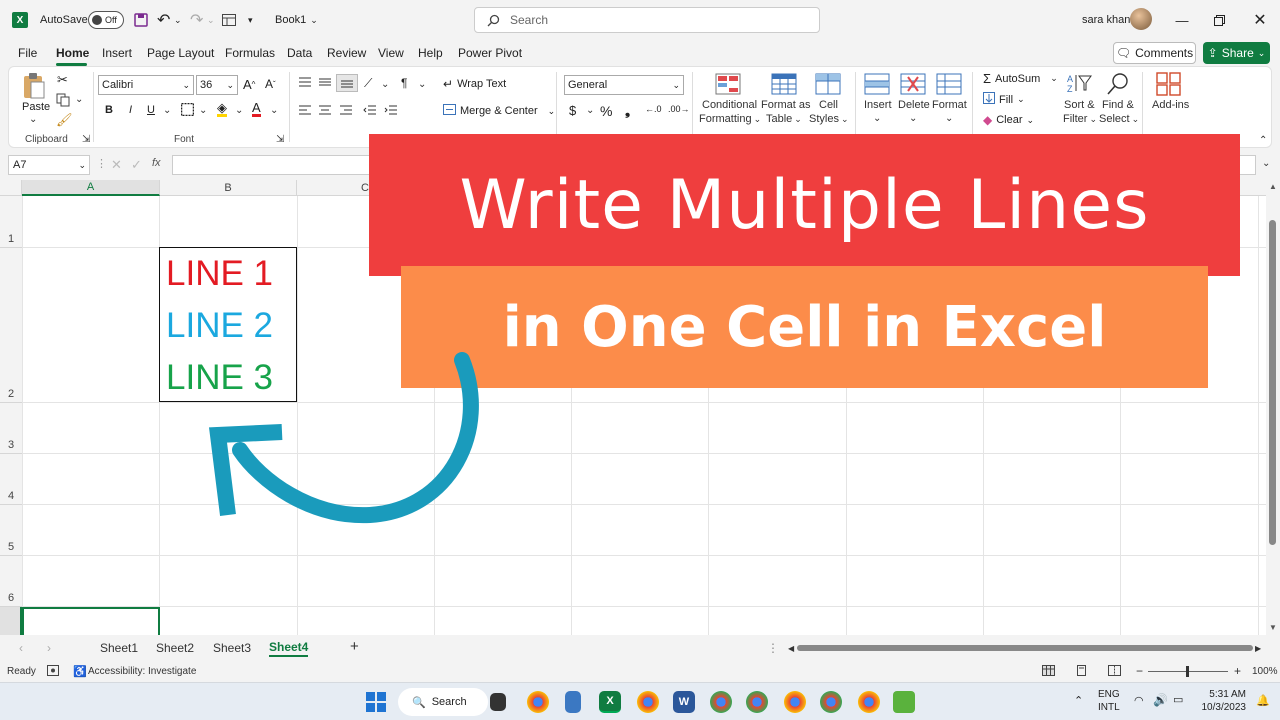 The image size is (1280, 720). Describe the element at coordinates (791, 648) in the screenshot. I see `hscroll-left-icon: ◀` at that location.